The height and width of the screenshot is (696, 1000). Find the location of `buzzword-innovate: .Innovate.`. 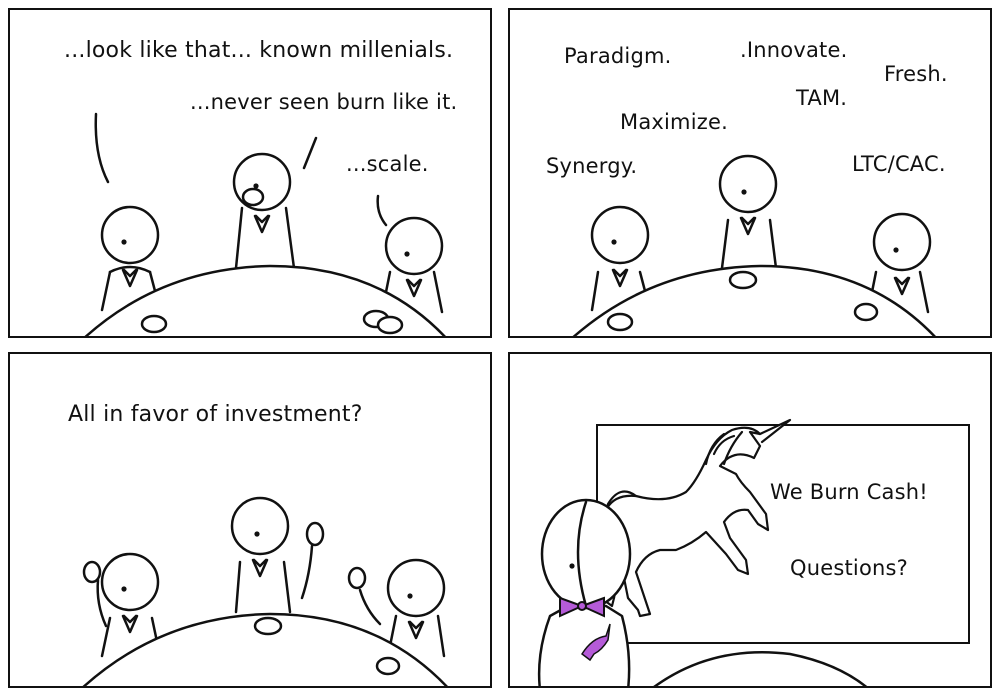

buzzword-innovate: .Innovate. is located at coordinates (794, 50).